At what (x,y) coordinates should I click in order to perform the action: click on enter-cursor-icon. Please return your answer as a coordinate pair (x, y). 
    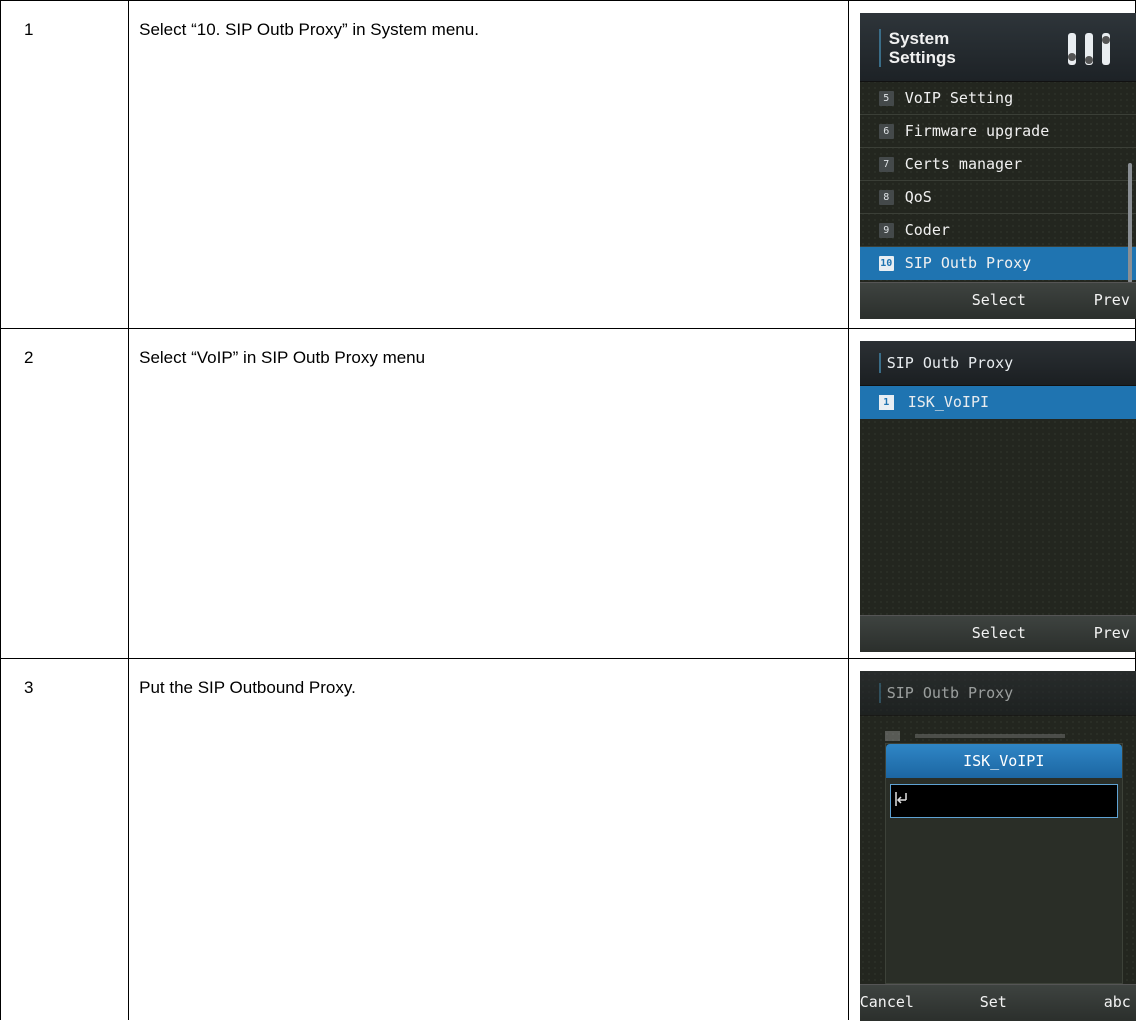
    Looking at the image, I should click on (900, 799).